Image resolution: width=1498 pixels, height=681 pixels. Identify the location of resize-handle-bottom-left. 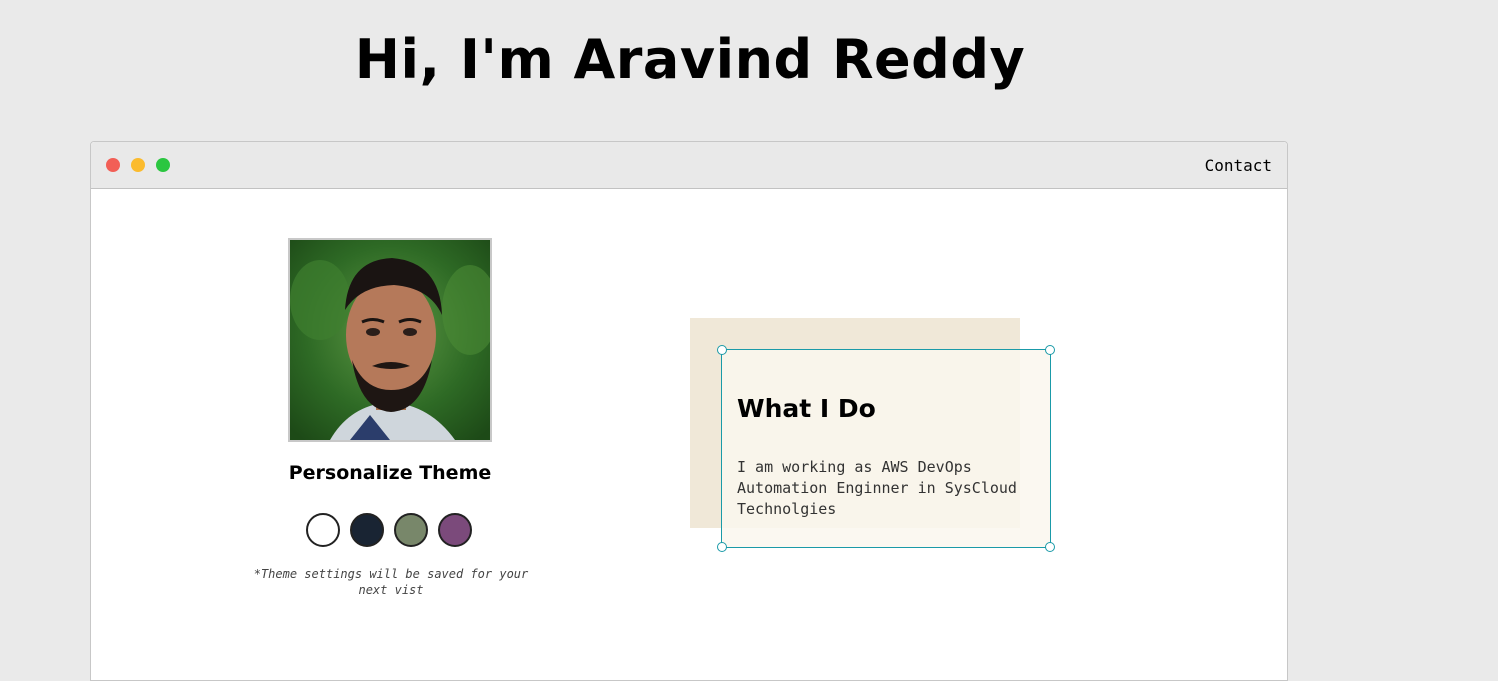
(722, 547).